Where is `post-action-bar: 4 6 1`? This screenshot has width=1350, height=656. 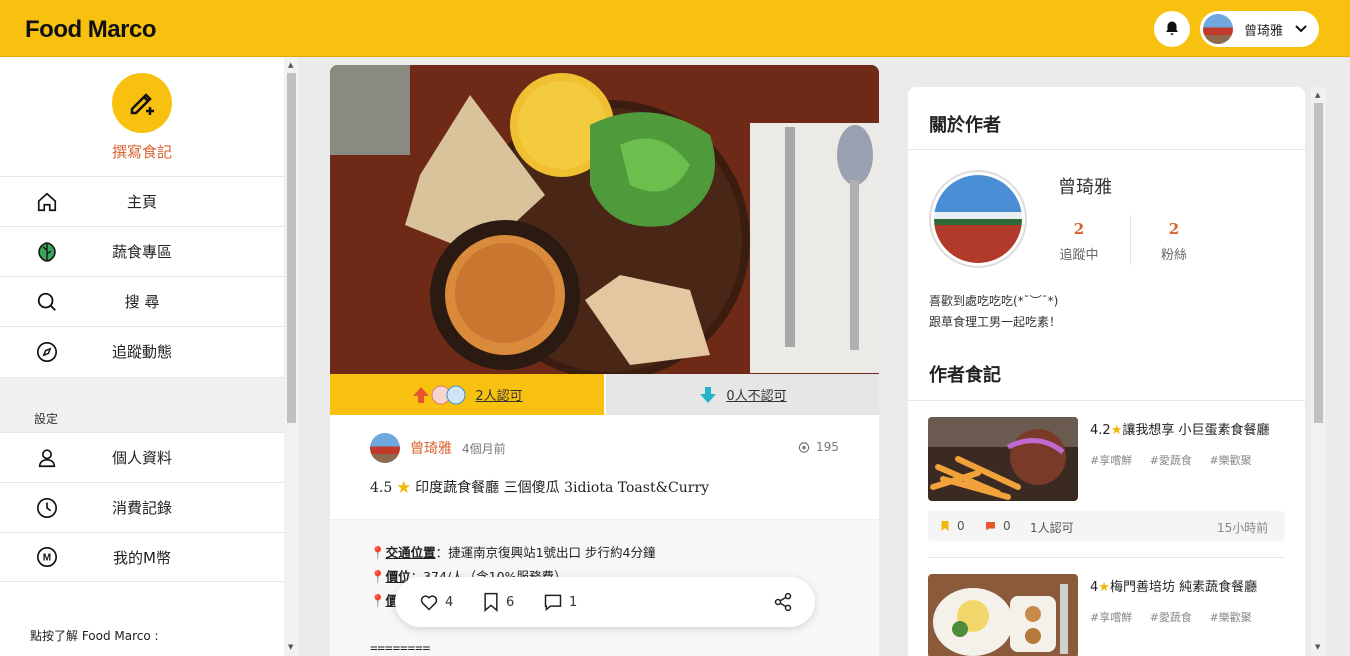 post-action-bar: 4 6 1 is located at coordinates (605, 602).